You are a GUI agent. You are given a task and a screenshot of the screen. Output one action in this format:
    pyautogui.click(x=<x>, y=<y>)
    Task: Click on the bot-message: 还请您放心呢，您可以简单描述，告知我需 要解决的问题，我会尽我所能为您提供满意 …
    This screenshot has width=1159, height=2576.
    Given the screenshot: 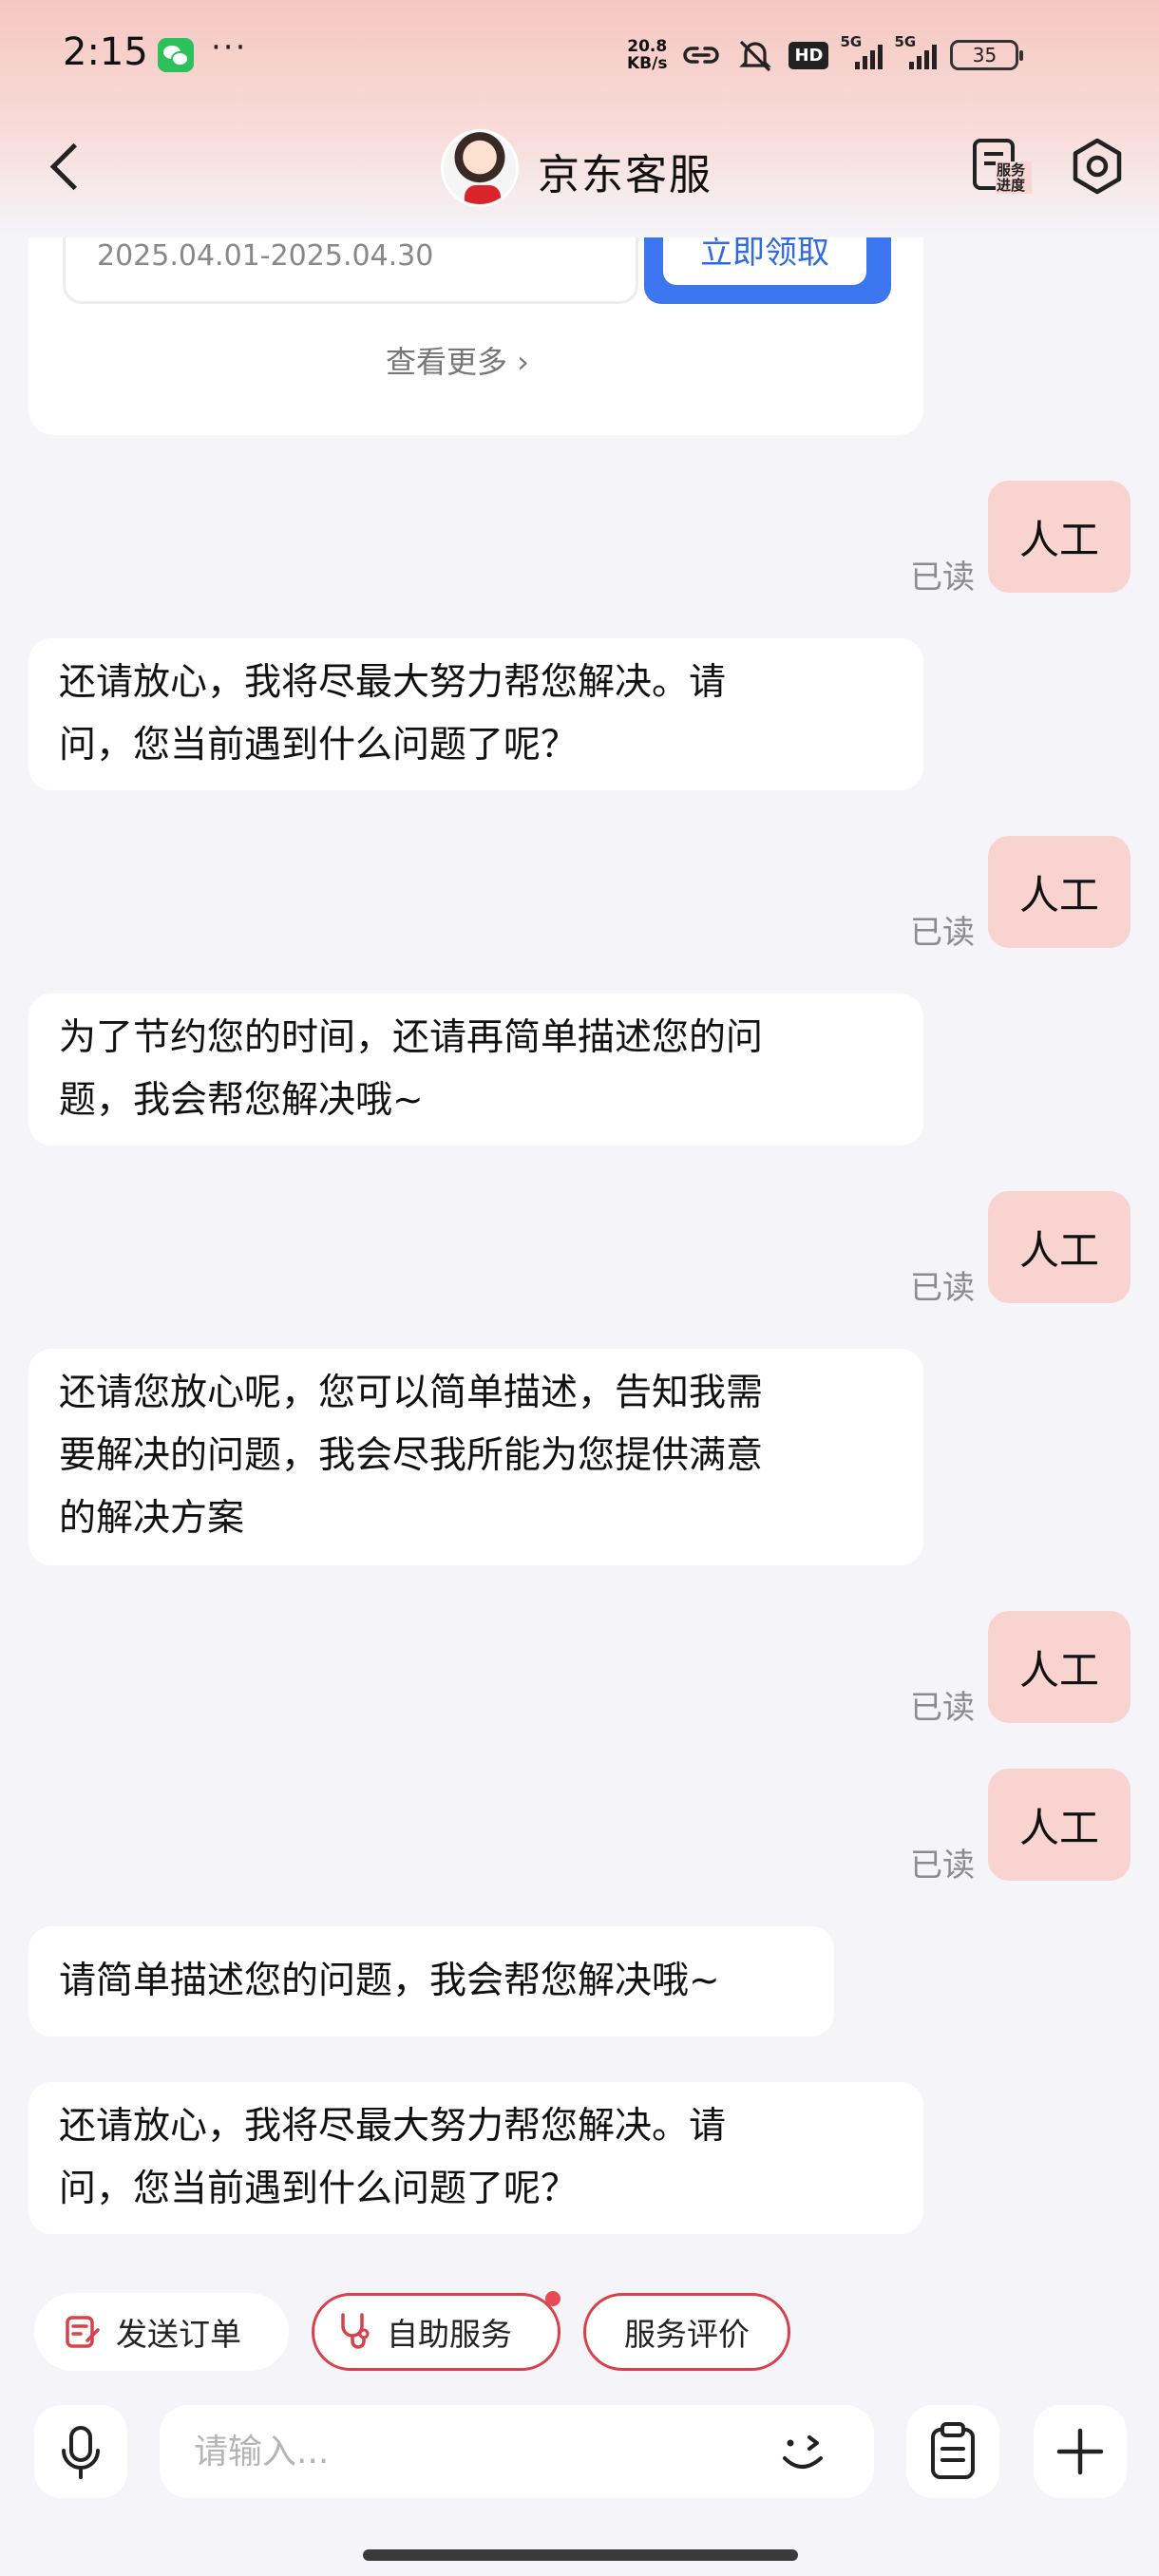 What is the action you would take?
    pyautogui.click(x=475, y=1457)
    